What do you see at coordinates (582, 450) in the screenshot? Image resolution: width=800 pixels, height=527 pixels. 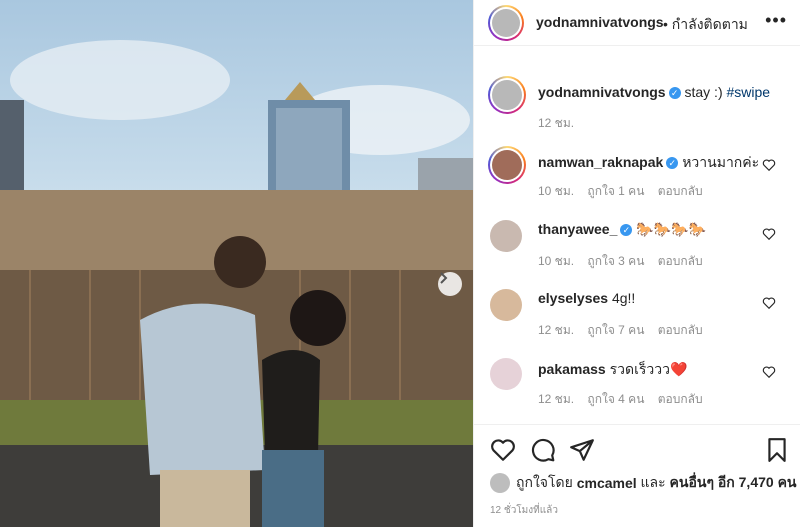 I see `share-icon` at bounding box center [582, 450].